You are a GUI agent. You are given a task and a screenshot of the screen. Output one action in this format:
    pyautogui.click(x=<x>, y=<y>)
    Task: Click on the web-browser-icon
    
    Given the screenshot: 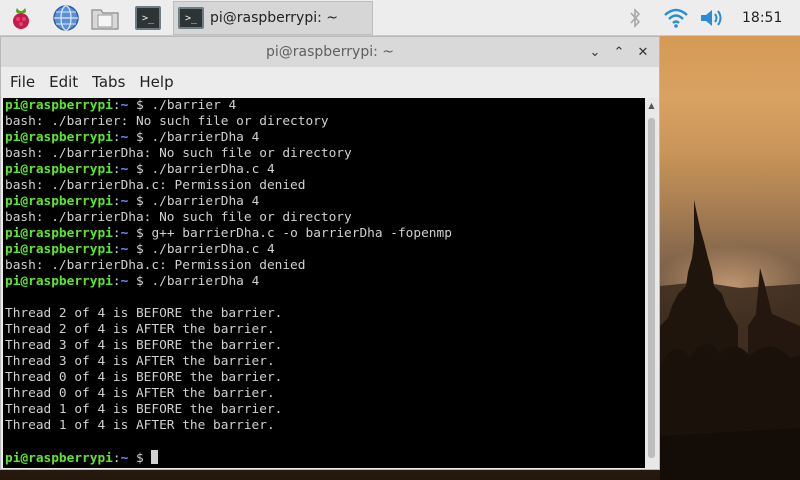 What is the action you would take?
    pyautogui.click(x=66, y=18)
    